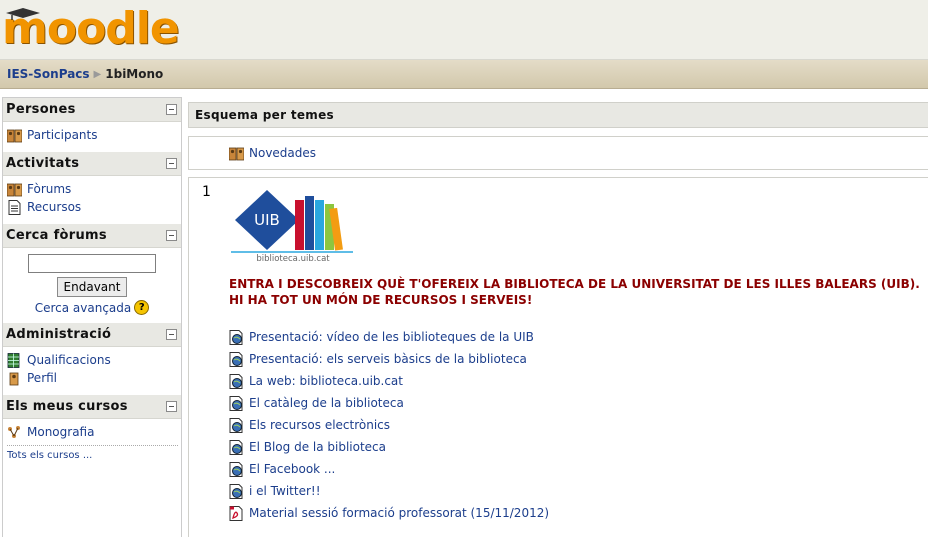 The height and width of the screenshot is (537, 928). I want to click on block-people: Persones Participants, so click(92, 125).